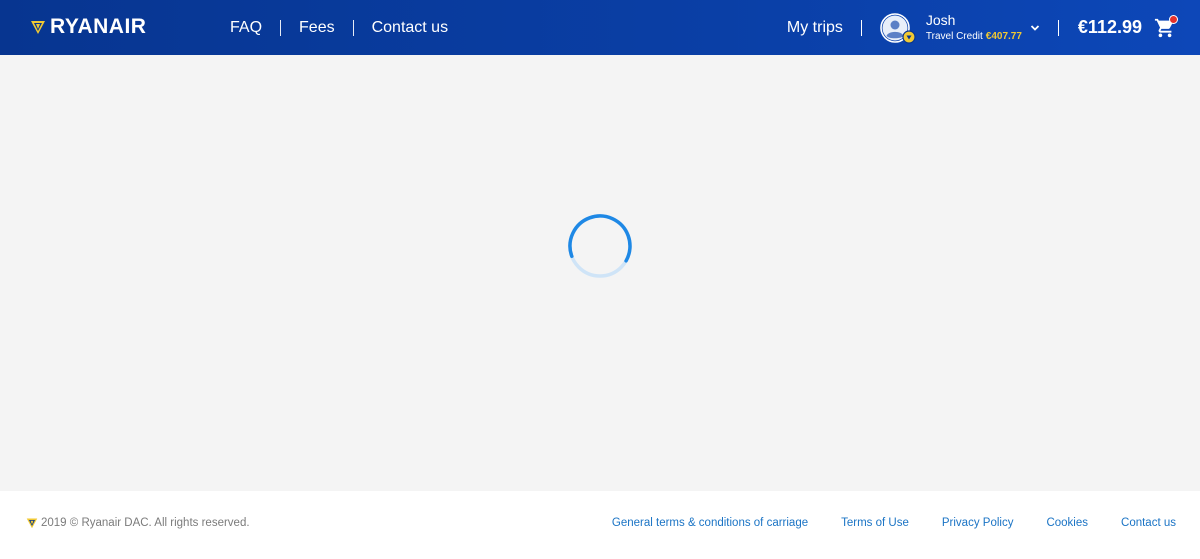 This screenshot has height=559, width=1200. What do you see at coordinates (410, 28) in the screenshot?
I see `nav-contact-link: Contact us` at bounding box center [410, 28].